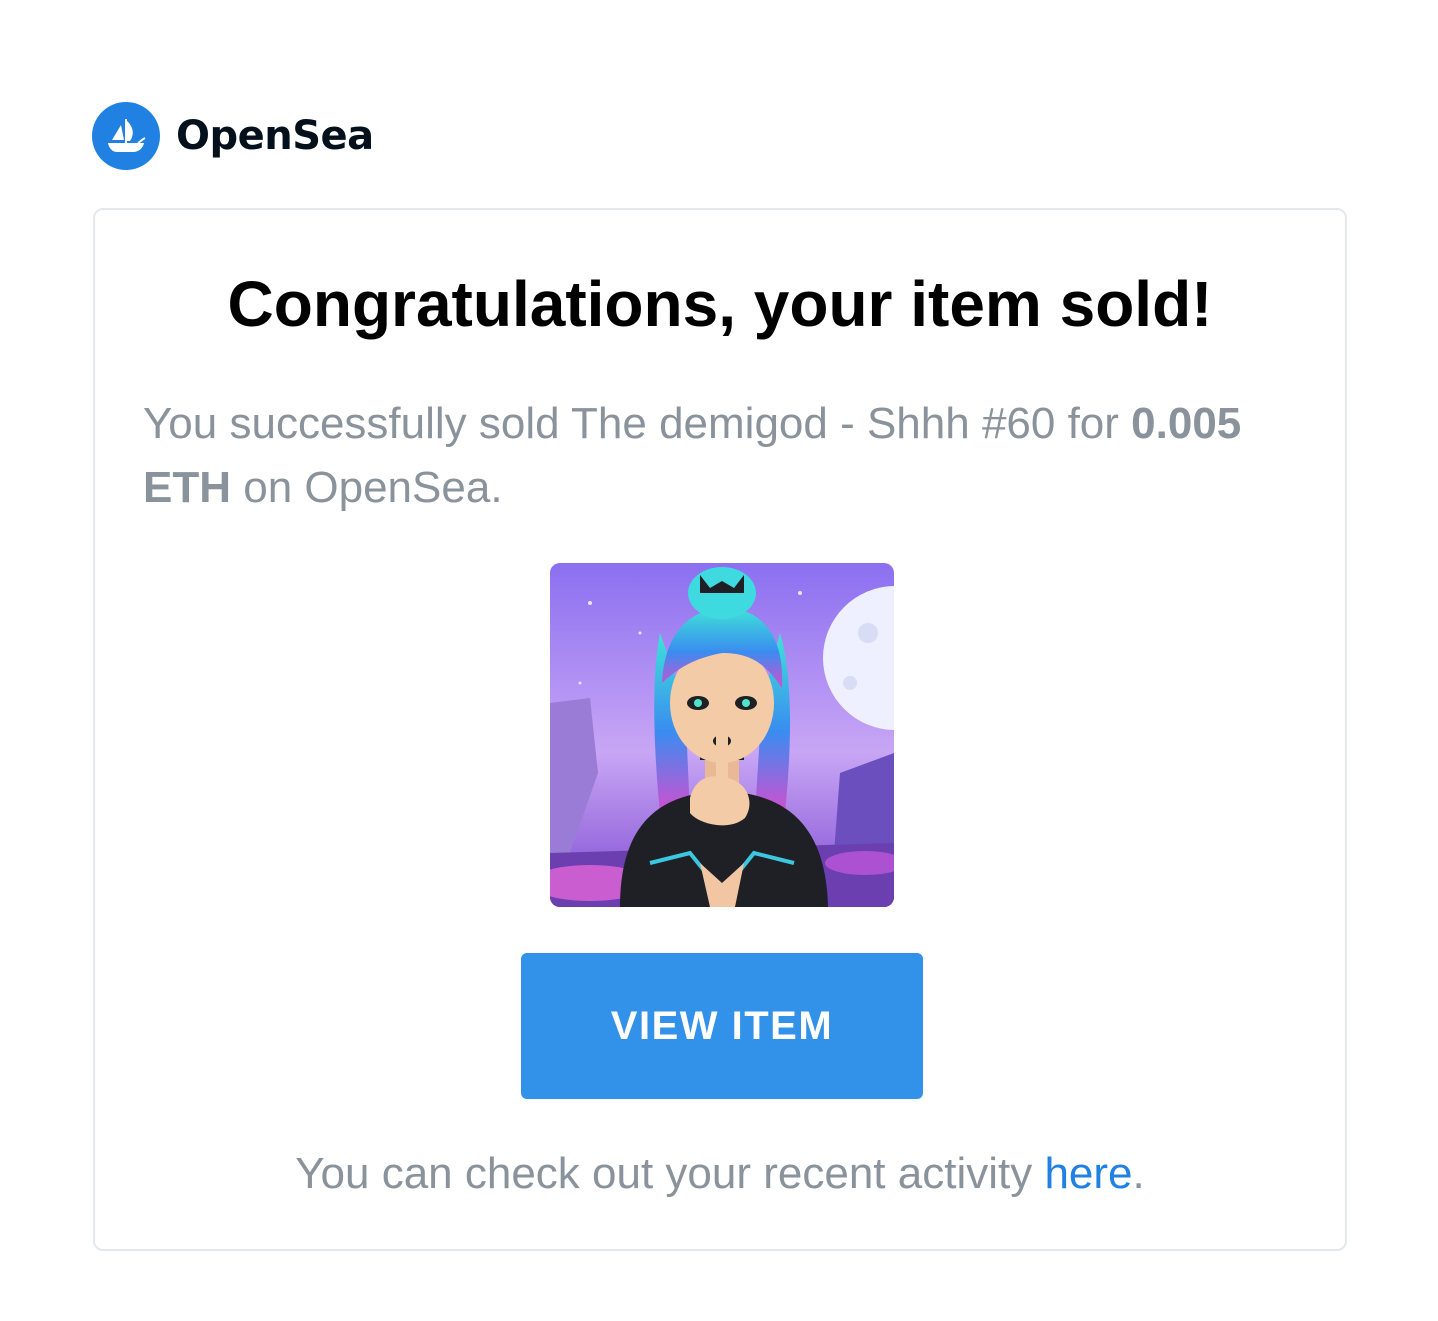 Image resolution: width=1438 pixels, height=1321 pixels. Describe the element at coordinates (722, 735) in the screenshot. I see `nft-artwork-image` at that location.